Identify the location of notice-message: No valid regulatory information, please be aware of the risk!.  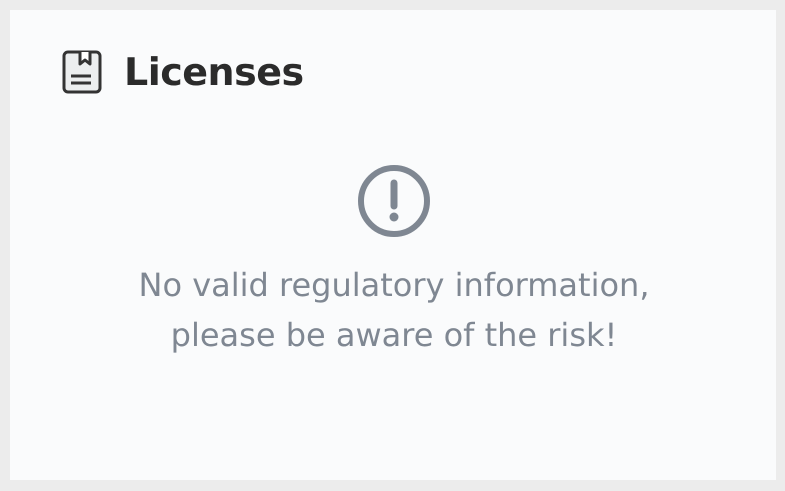
(394, 310).